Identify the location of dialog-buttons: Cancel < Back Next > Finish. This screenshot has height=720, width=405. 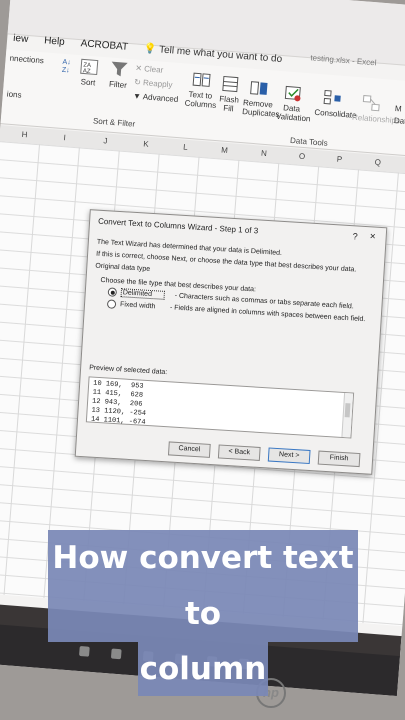
(264, 454).